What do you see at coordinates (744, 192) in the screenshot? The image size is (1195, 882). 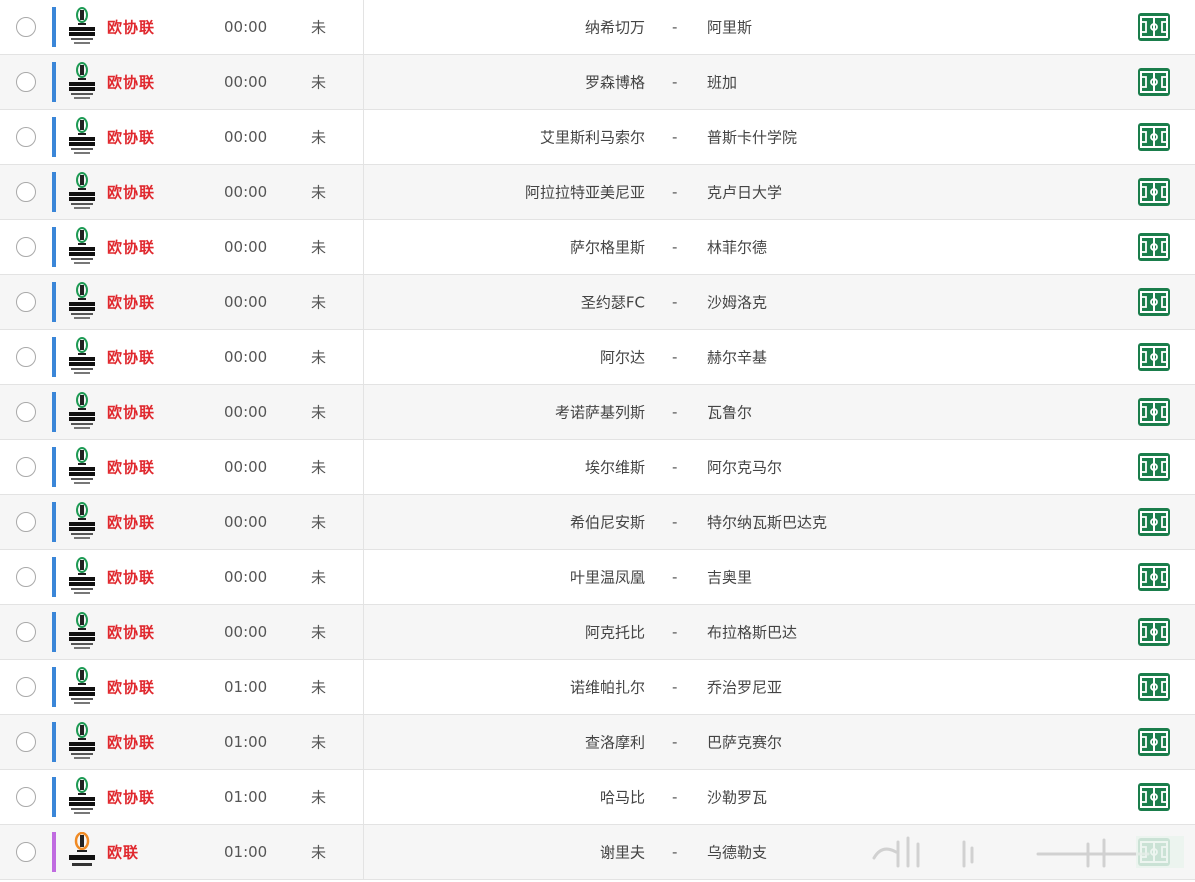 I see `away-team: 克卢日大学` at bounding box center [744, 192].